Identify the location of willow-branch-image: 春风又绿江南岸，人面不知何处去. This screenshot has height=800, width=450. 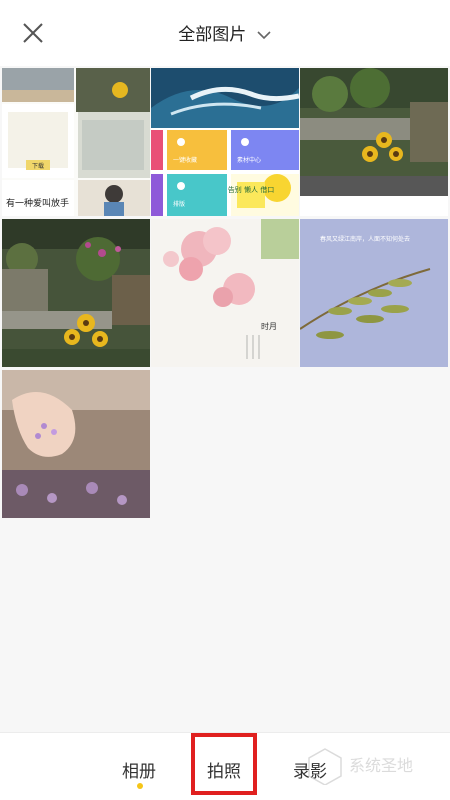
(374, 293).